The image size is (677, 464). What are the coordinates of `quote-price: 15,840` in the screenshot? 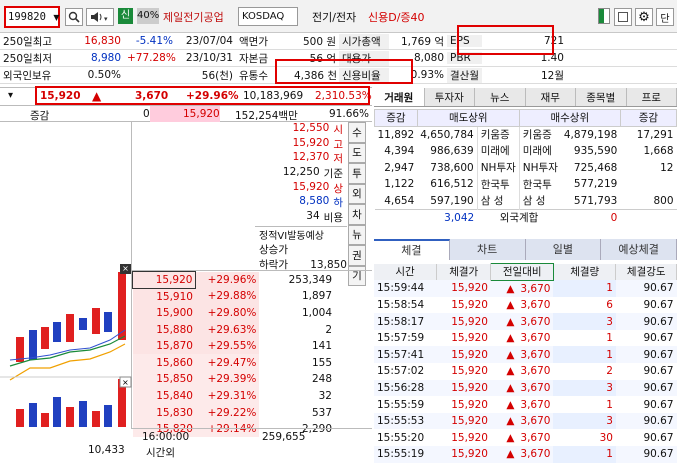 It's located at (164, 396).